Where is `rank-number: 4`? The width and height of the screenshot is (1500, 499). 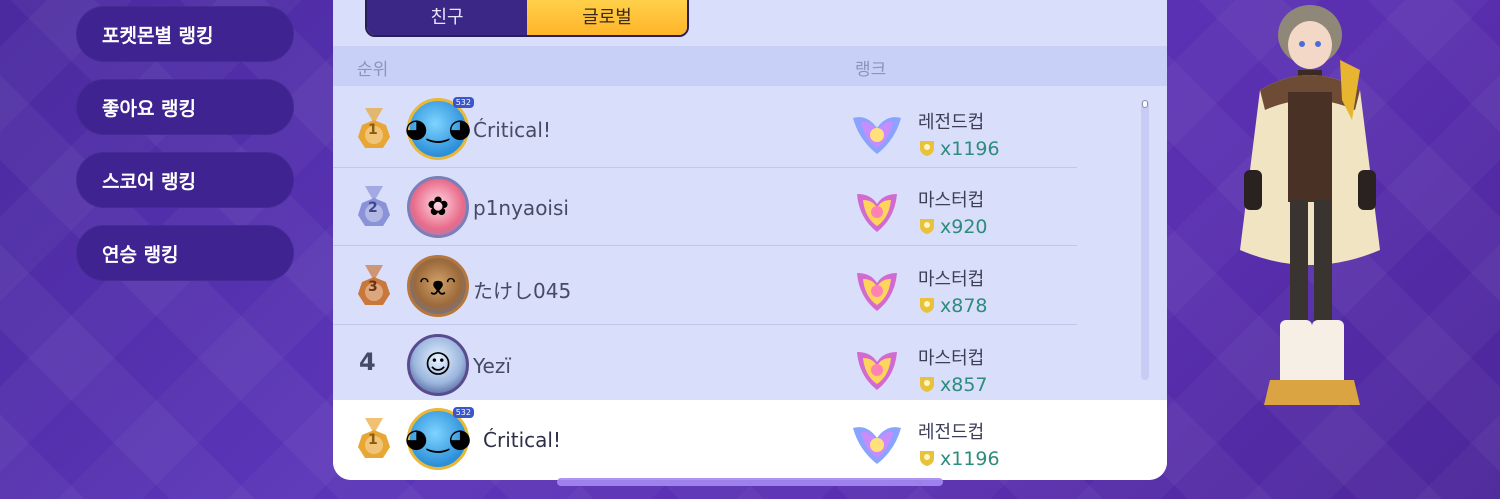 rank-number: 4 is located at coordinates (367, 362).